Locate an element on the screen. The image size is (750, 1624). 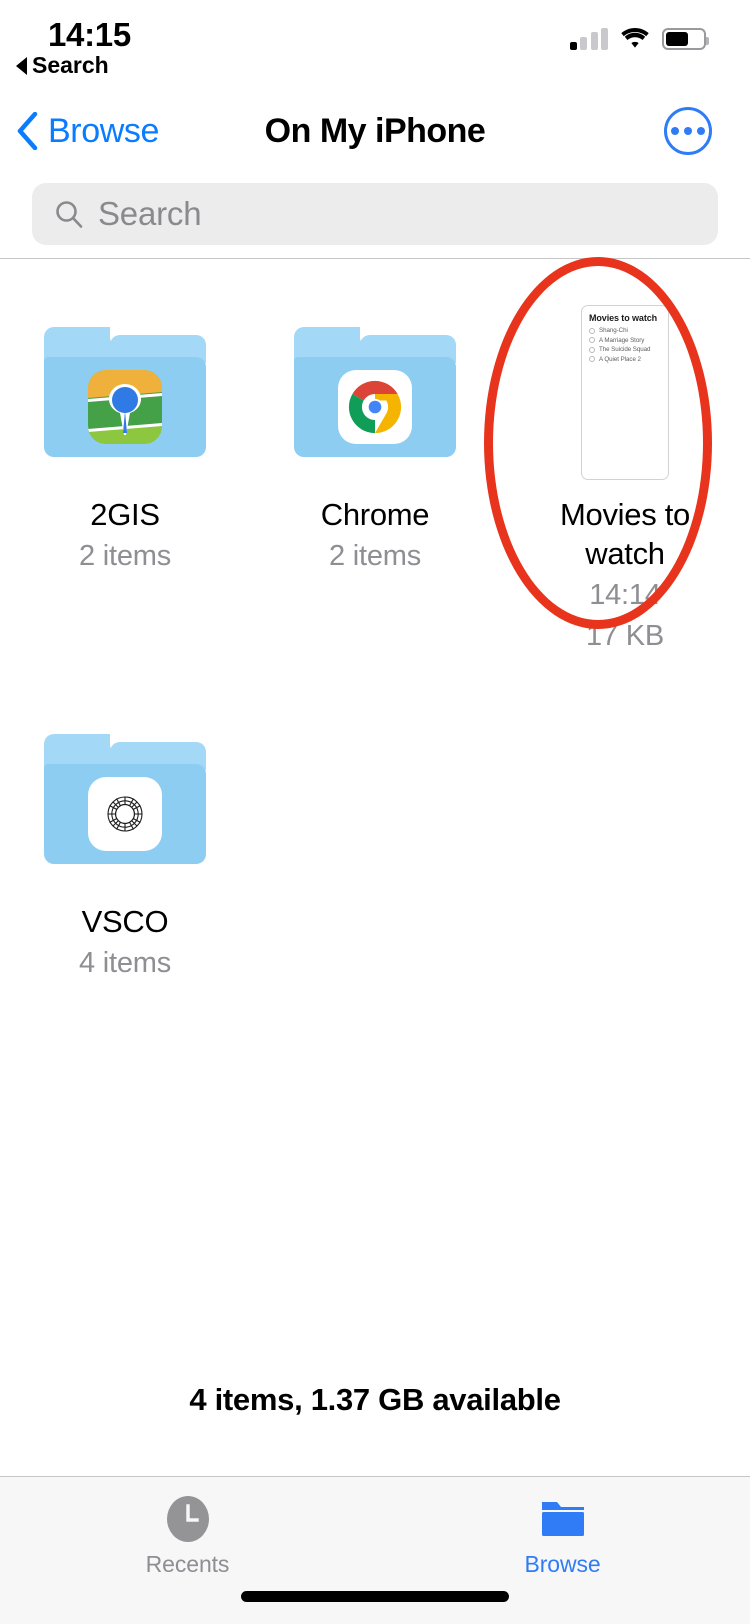
return-to-search-button: Search is located at coordinates (62, 65).